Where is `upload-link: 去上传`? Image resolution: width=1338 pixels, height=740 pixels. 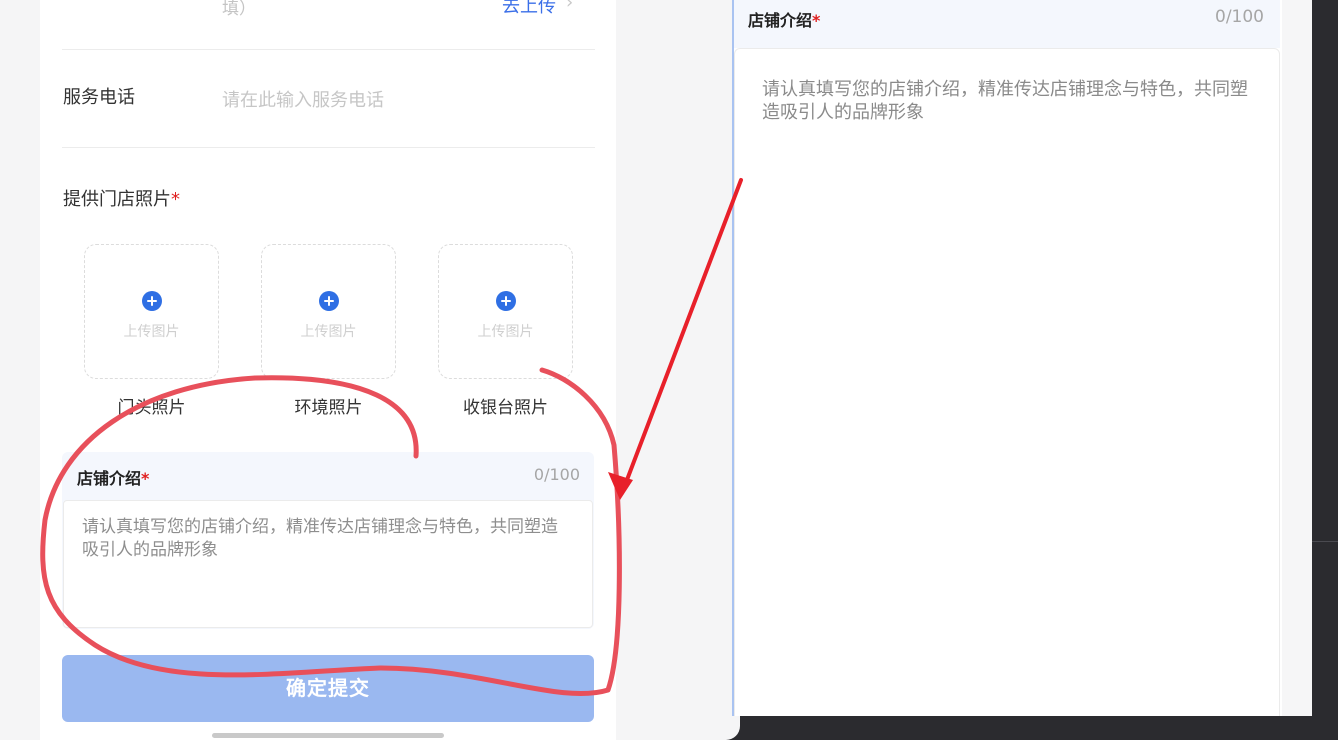
upload-link: 去上传 is located at coordinates (529, 9).